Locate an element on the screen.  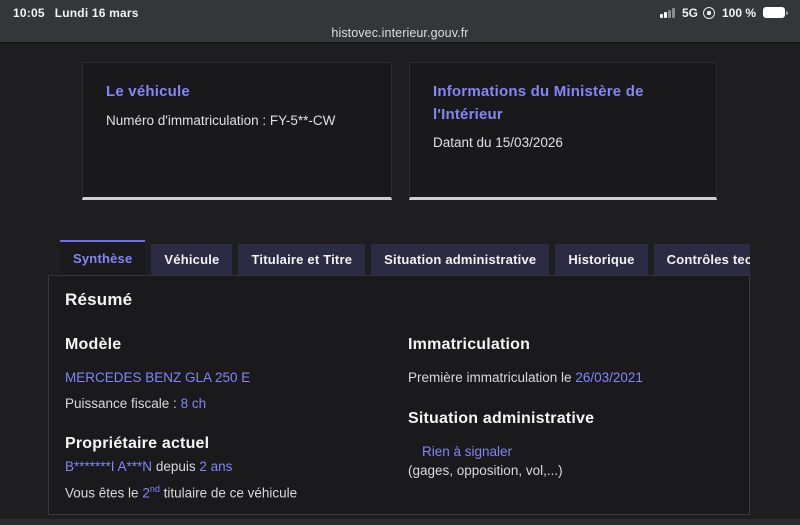
ministry-date-line: Datant du 15/03/2026 is located at coordinates (498, 142).